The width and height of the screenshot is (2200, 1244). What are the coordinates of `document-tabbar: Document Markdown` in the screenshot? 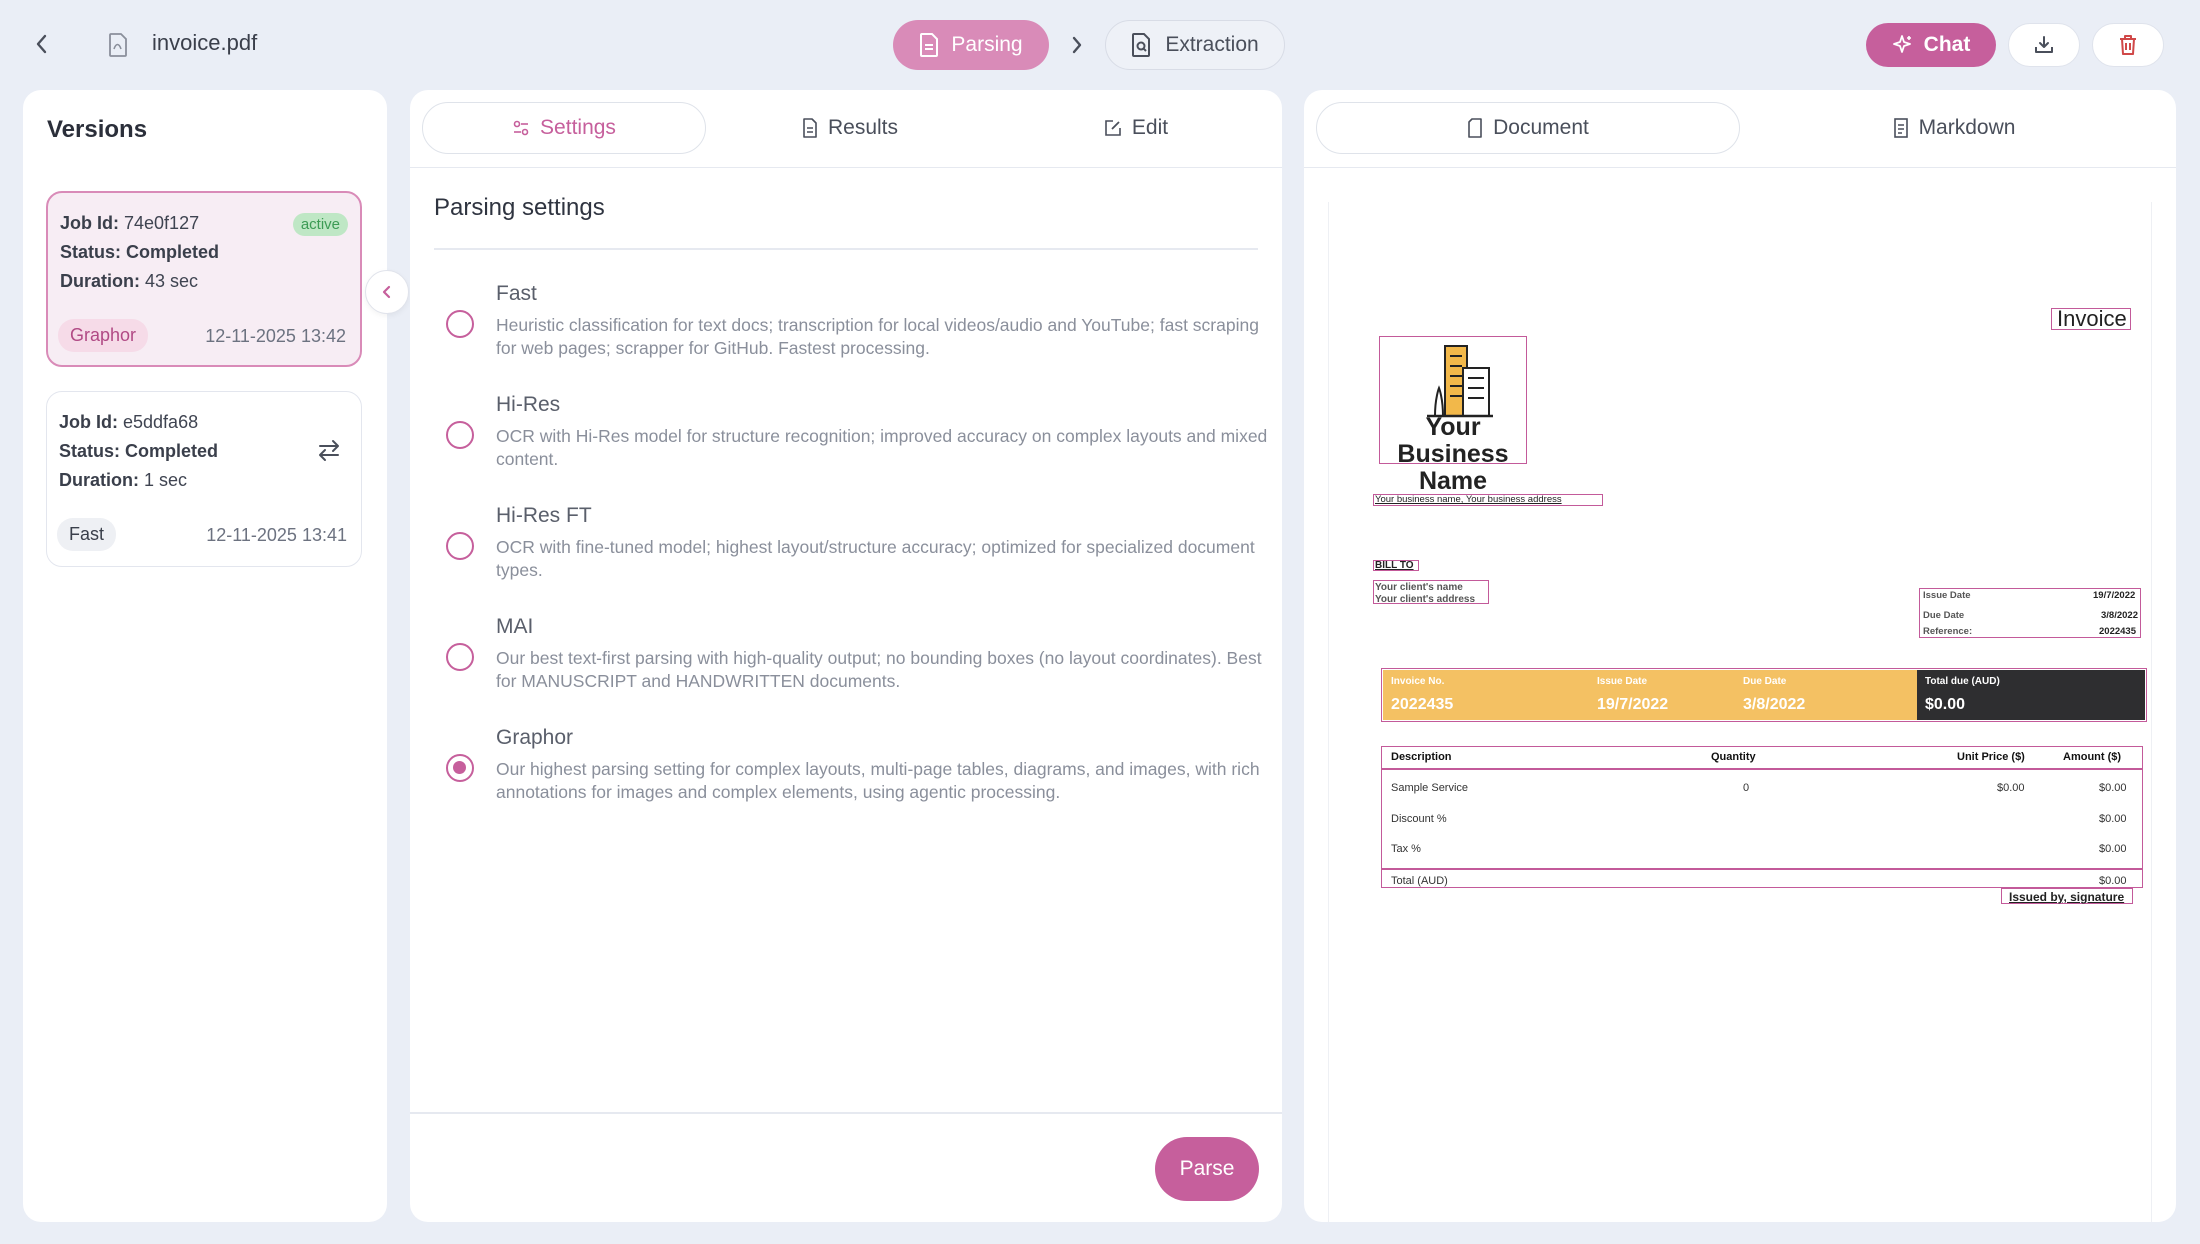 It's located at (1740, 129).